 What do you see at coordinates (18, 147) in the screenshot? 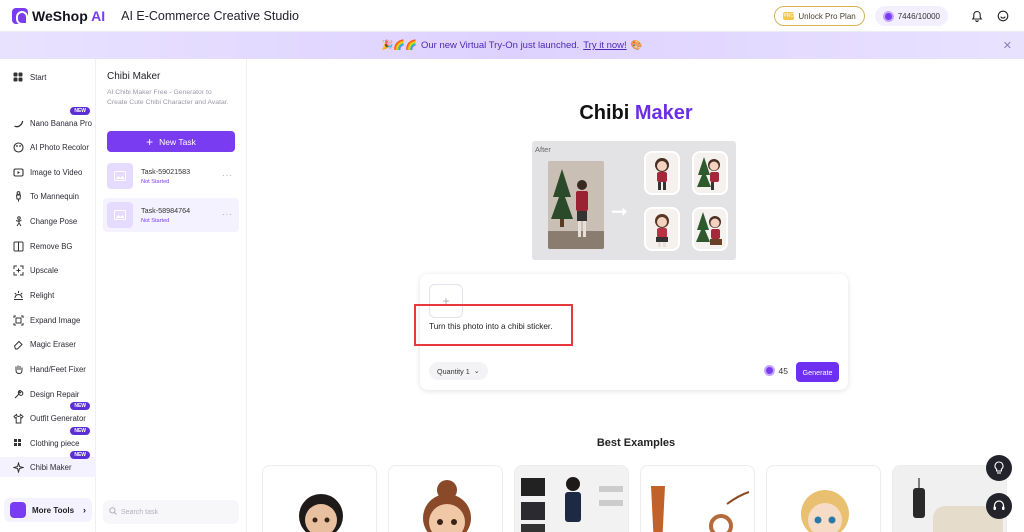
I see `palette-icon` at bounding box center [18, 147].